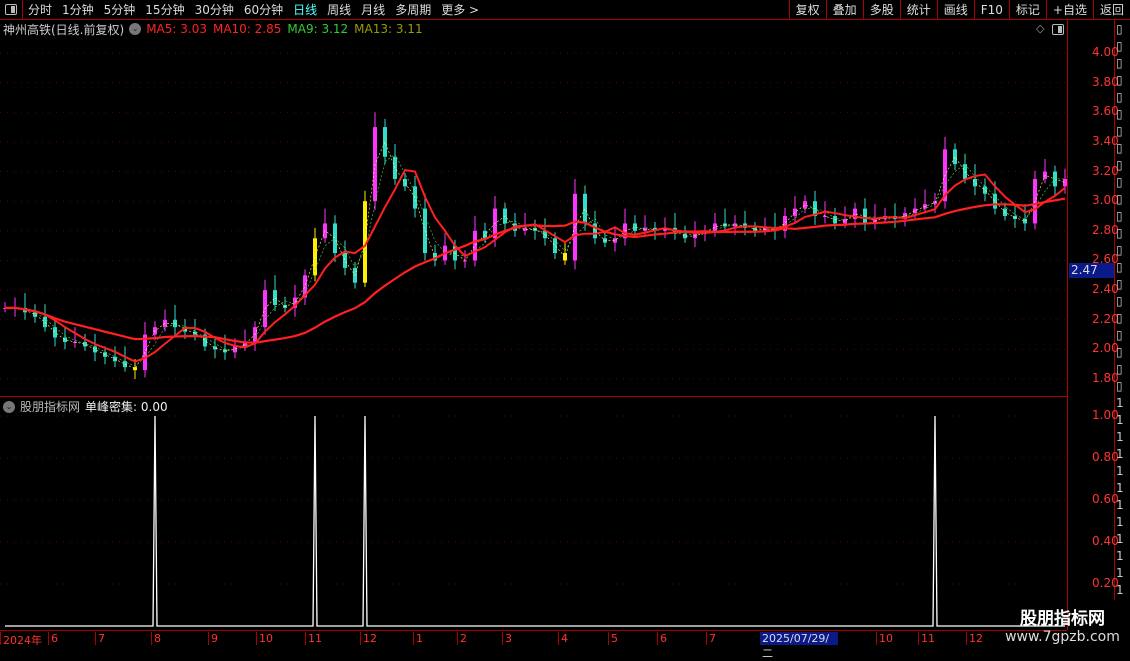  Describe the element at coordinates (799, 646) in the screenshot. I see `x-cursor-date: 2025/07/29/二` at that location.